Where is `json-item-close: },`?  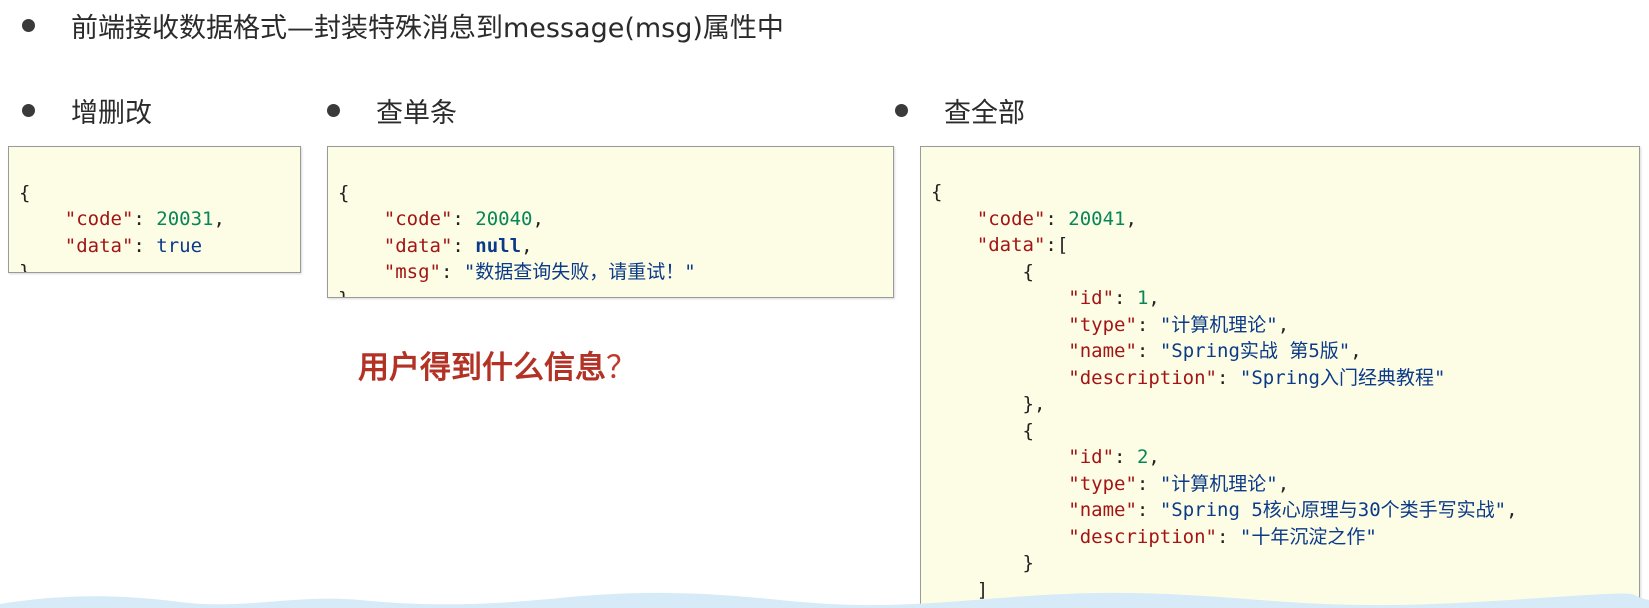
json-item-close: }, is located at coordinates (988, 404).